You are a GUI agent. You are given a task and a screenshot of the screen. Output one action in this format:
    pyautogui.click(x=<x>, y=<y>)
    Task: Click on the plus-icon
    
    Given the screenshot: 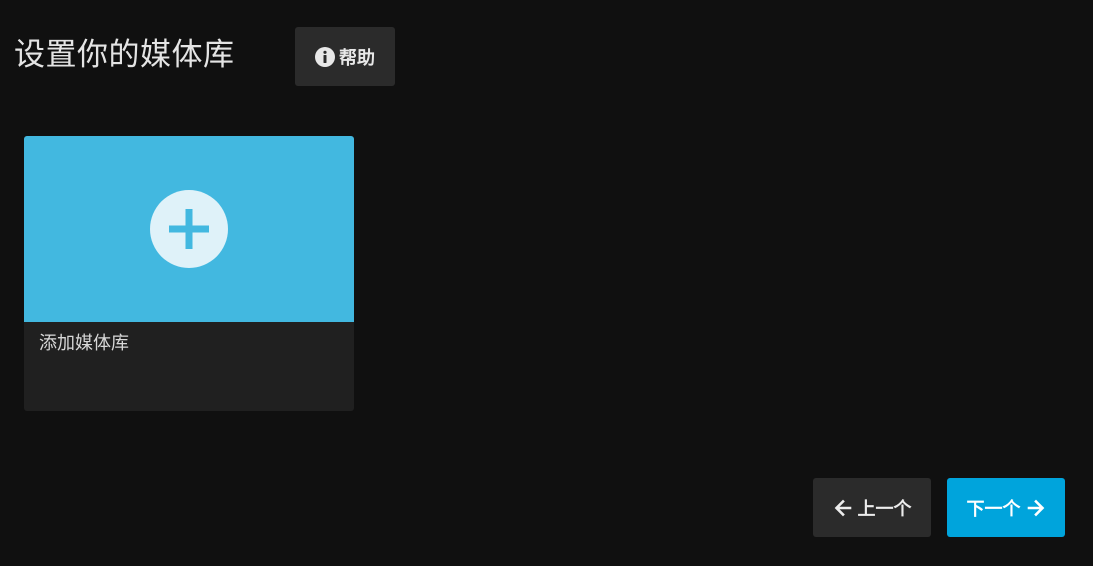 What is the action you would take?
    pyautogui.click(x=189, y=229)
    